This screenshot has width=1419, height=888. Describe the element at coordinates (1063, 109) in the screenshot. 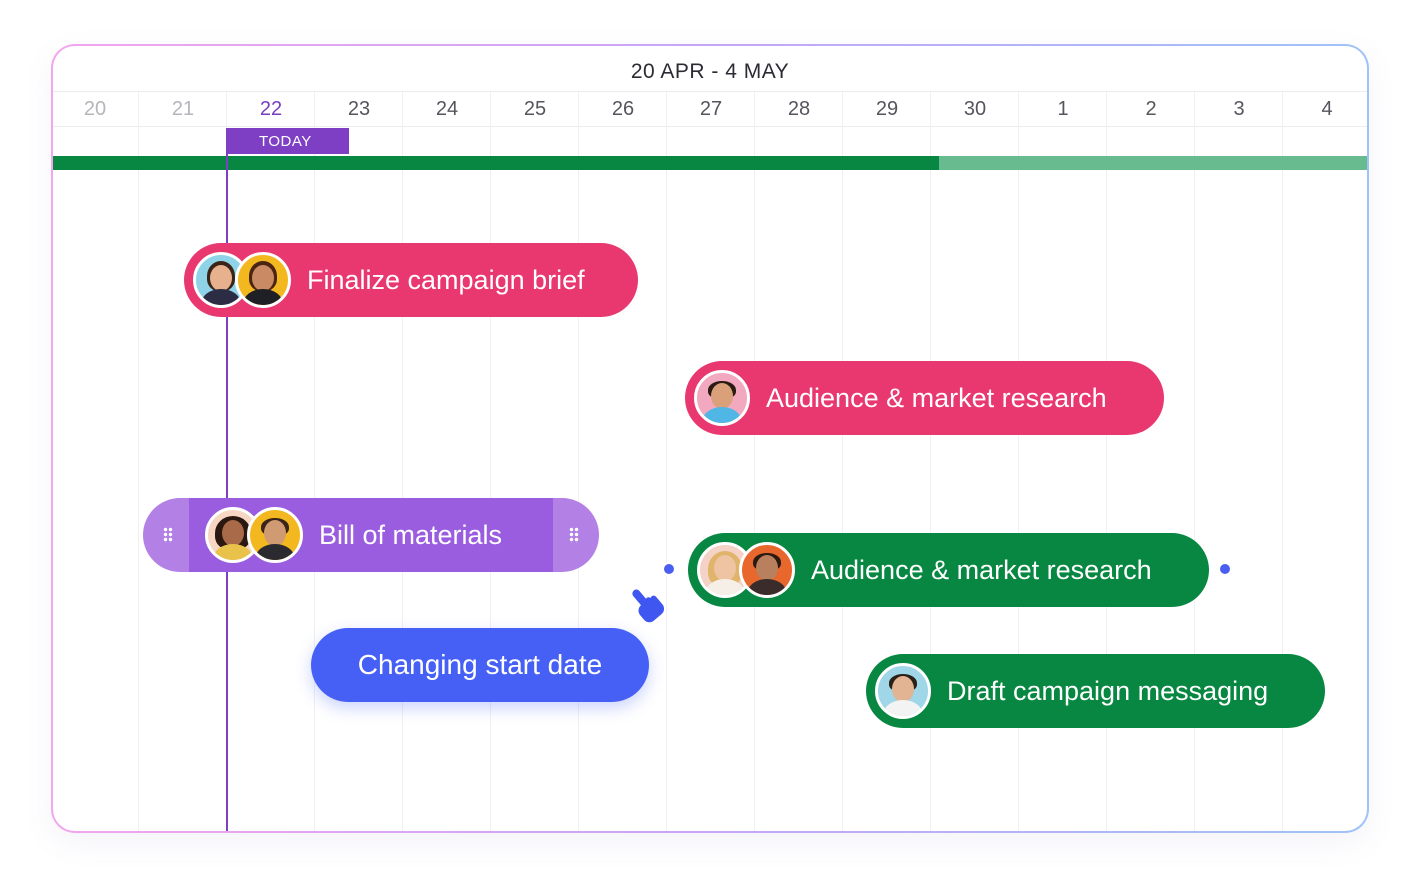

I see `day-label: 1` at that location.